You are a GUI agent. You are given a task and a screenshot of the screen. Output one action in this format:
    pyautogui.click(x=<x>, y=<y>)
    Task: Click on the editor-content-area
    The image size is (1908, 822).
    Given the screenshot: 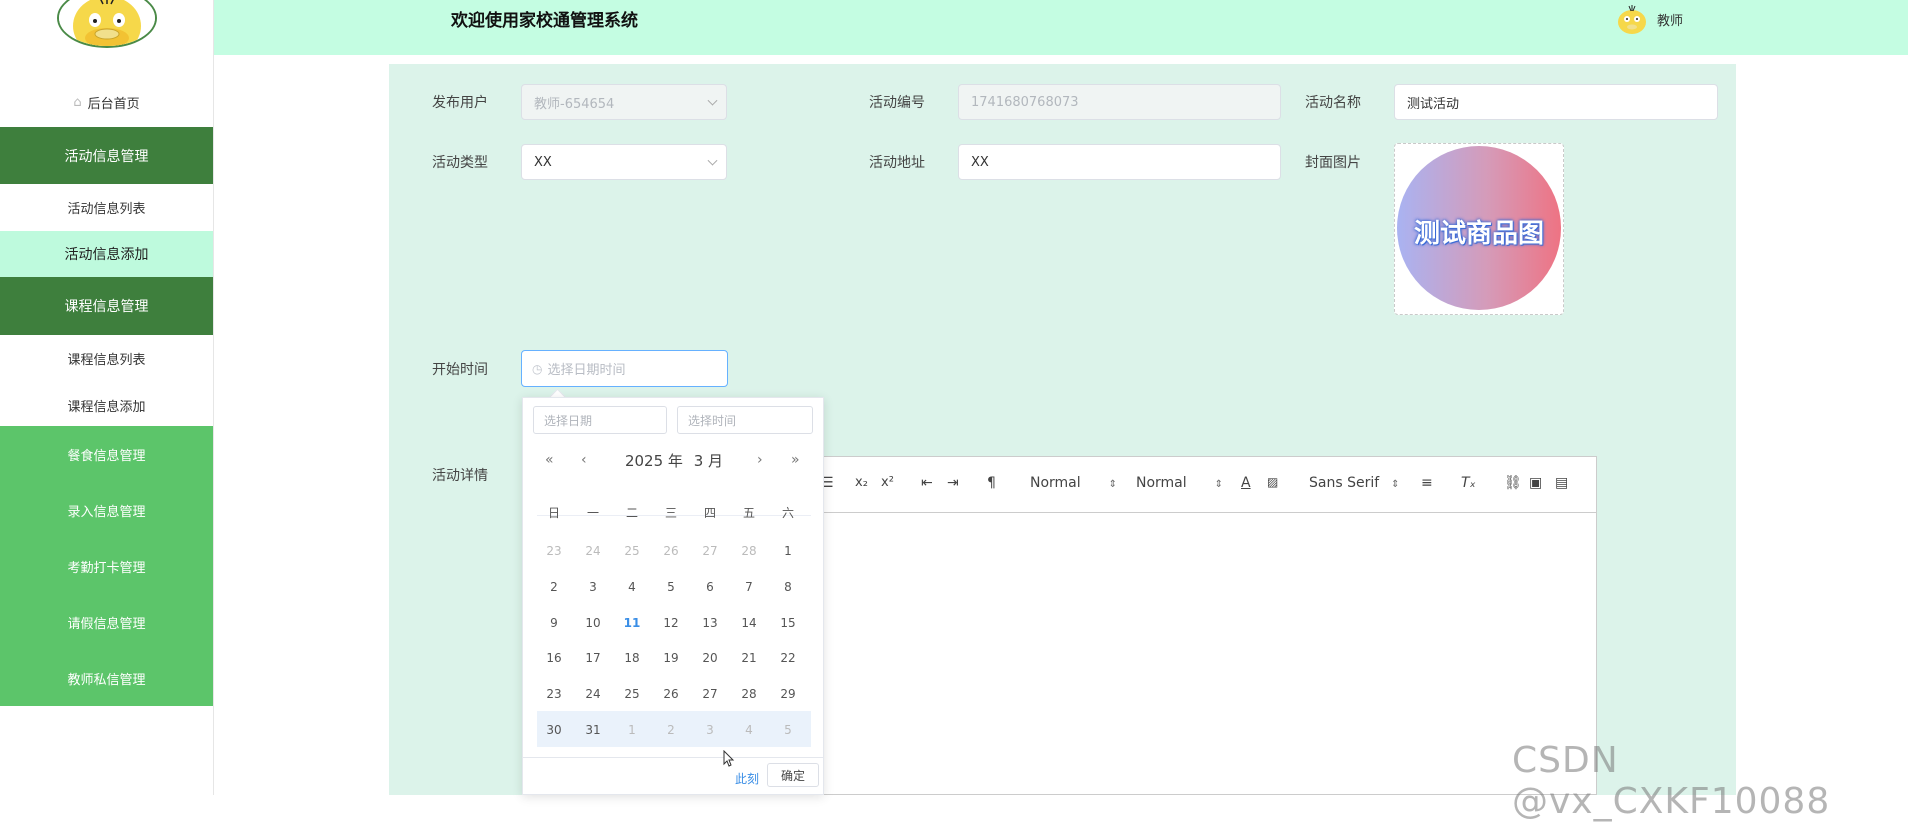 What is the action you would take?
    pyautogui.click(x=1208, y=654)
    